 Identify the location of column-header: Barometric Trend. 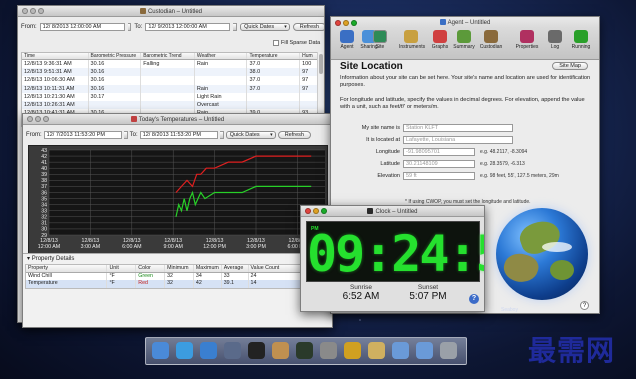
(168, 56).